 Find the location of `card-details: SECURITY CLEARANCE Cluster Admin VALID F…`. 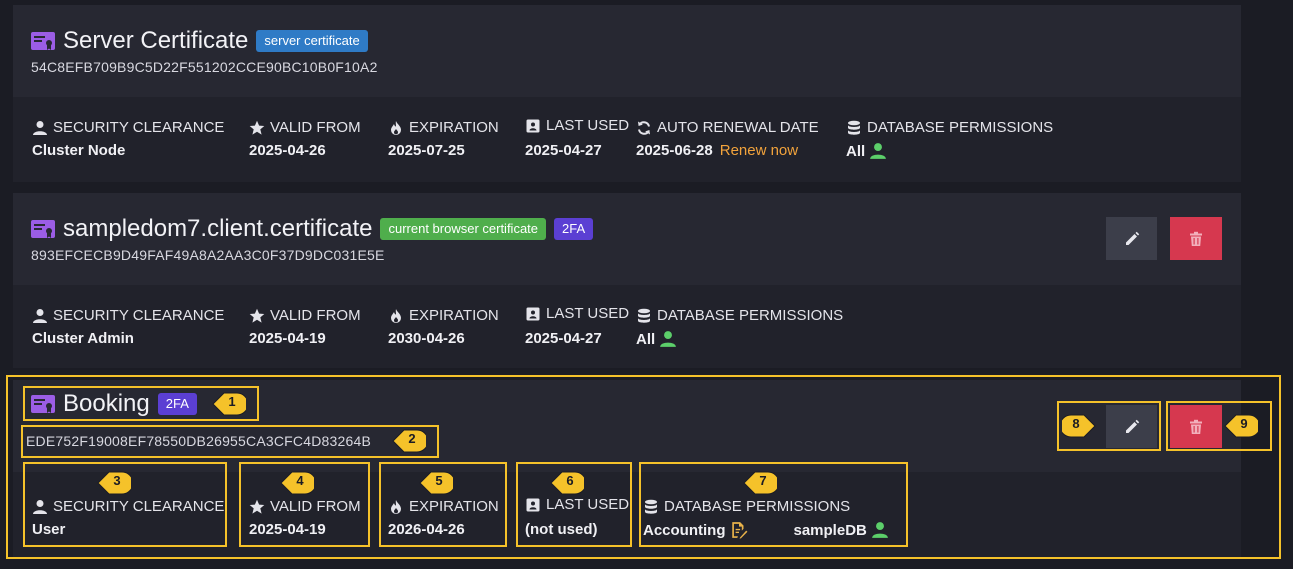

card-details: SECURITY CLEARANCE Cluster Admin VALID F… is located at coordinates (627, 326).